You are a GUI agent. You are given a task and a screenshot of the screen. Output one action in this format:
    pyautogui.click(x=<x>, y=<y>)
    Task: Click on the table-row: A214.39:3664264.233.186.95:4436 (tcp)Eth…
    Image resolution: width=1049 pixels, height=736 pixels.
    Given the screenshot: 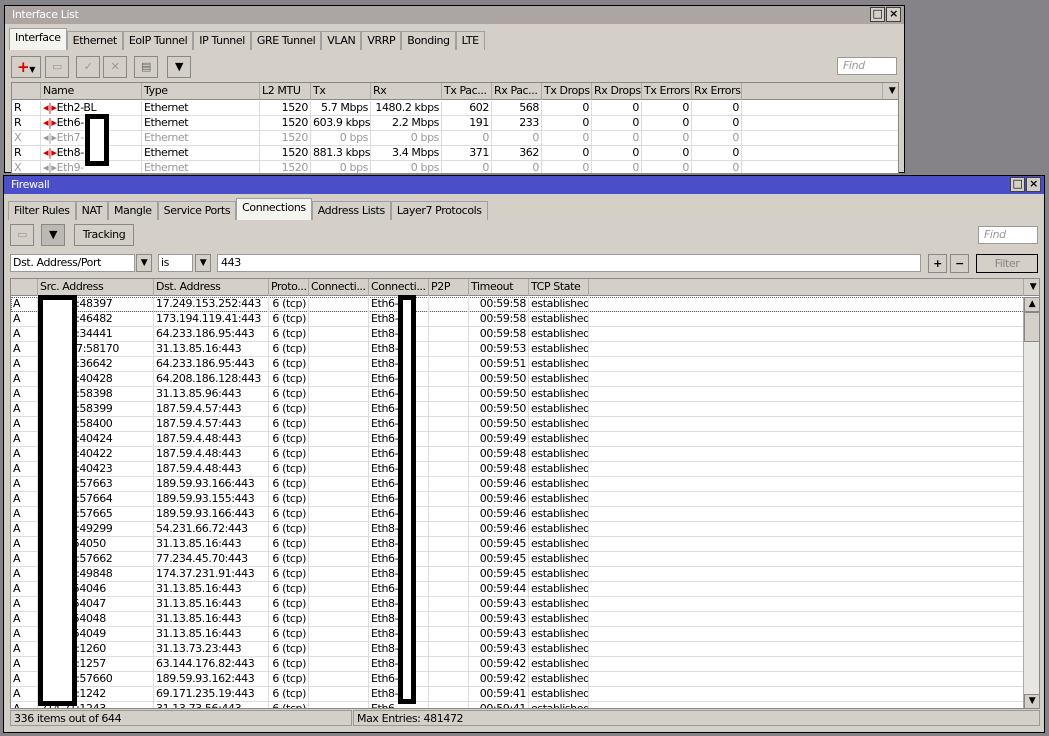 What is the action you would take?
    pyautogui.click(x=525, y=364)
    